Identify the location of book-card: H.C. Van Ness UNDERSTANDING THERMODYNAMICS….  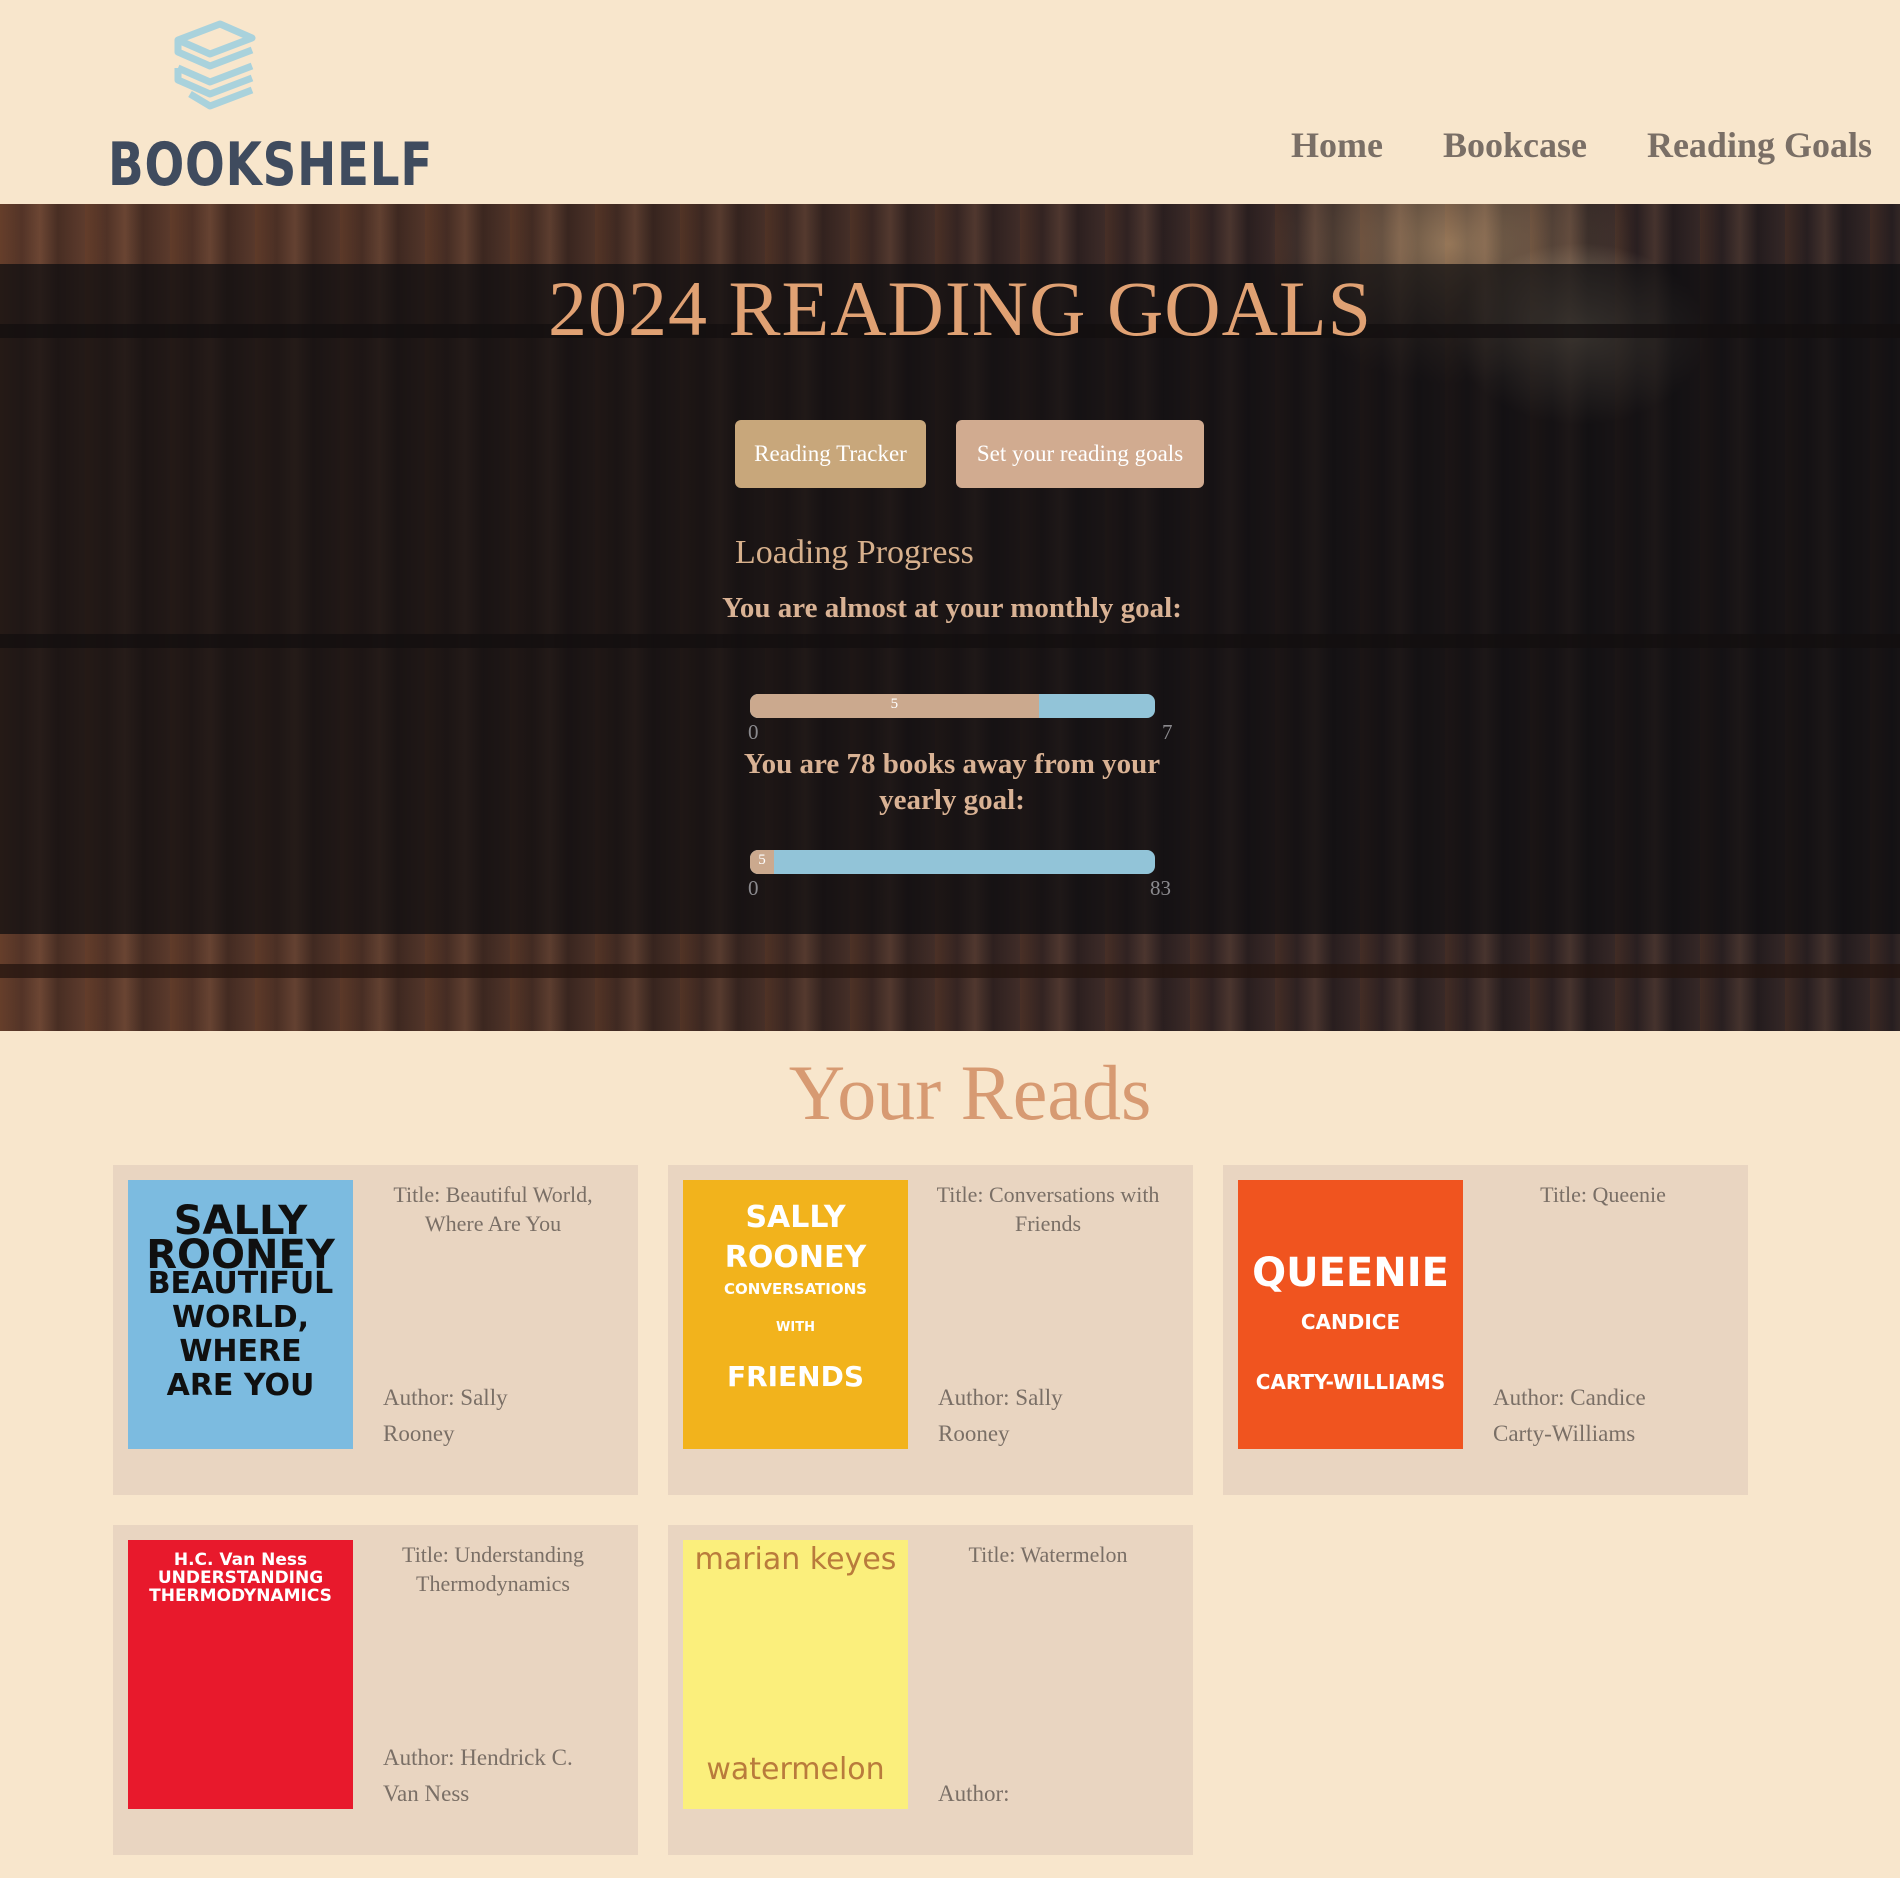
(375, 1690).